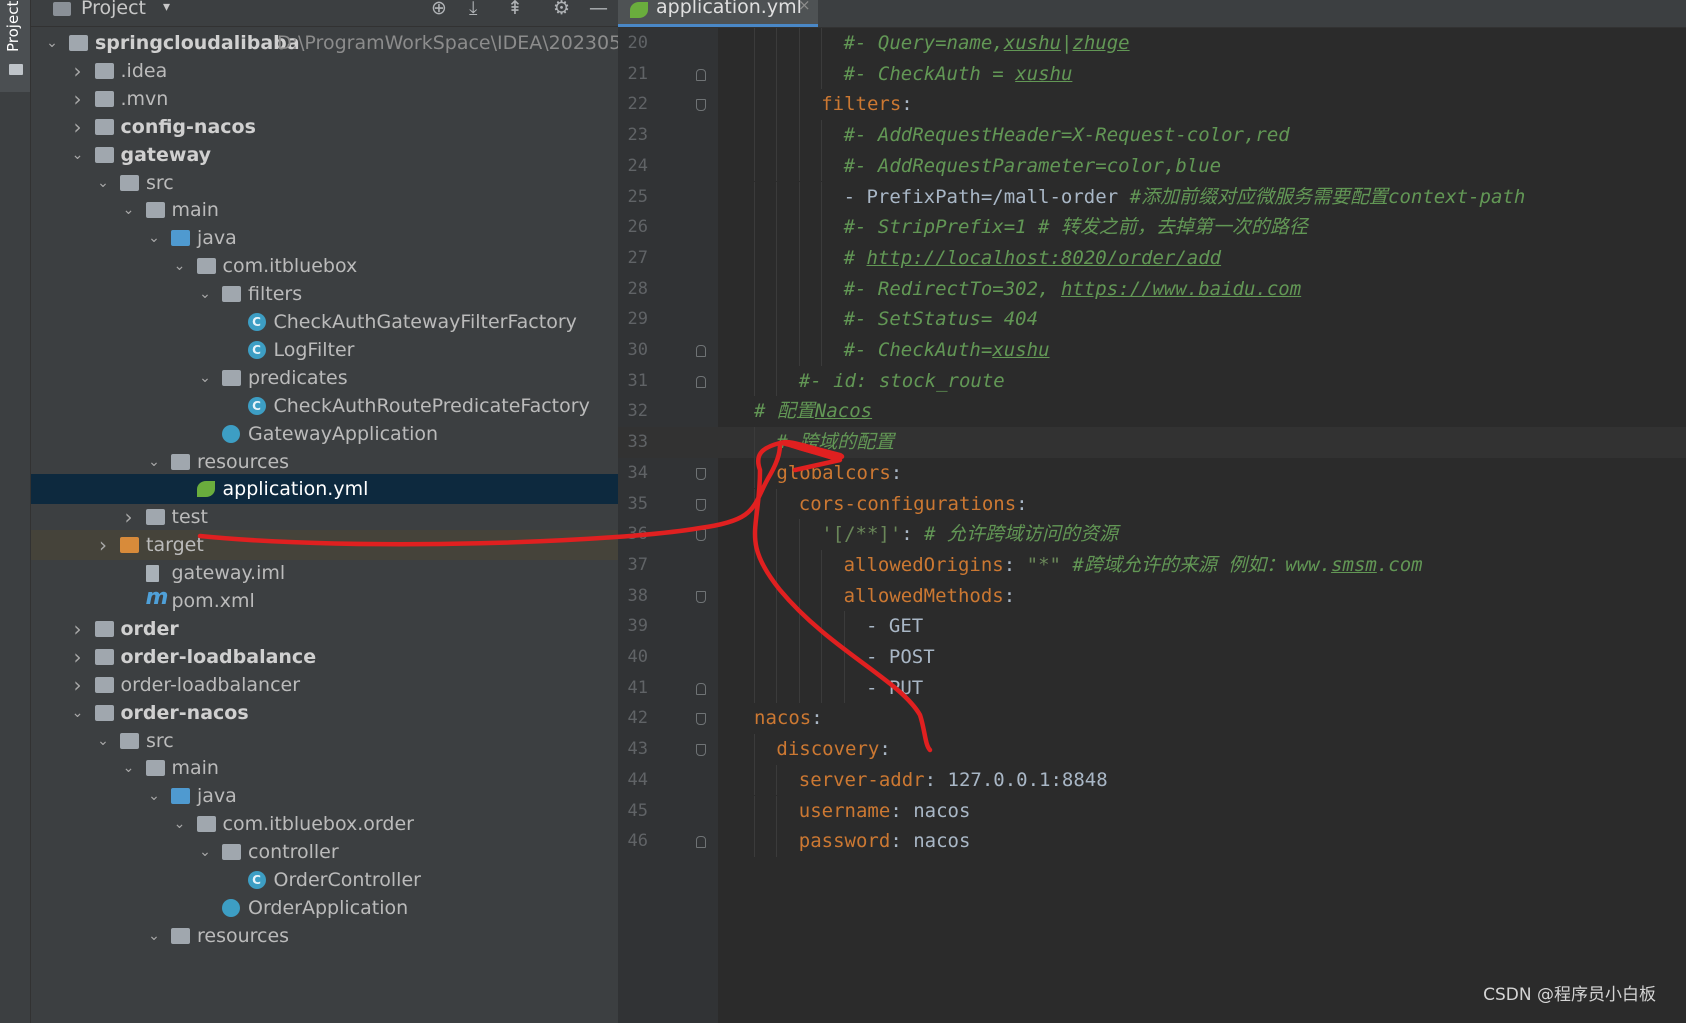  Describe the element at coordinates (1152, 442) in the screenshot. I see `code-line: 33 # 跨域的配置` at that location.